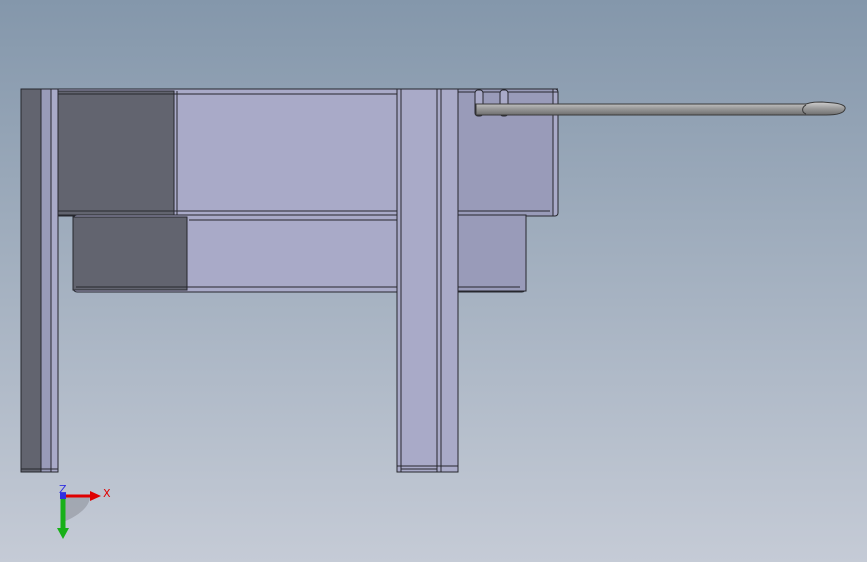 The width and height of the screenshot is (867, 562). I want to click on lower-tray-dark-face, so click(130, 253).